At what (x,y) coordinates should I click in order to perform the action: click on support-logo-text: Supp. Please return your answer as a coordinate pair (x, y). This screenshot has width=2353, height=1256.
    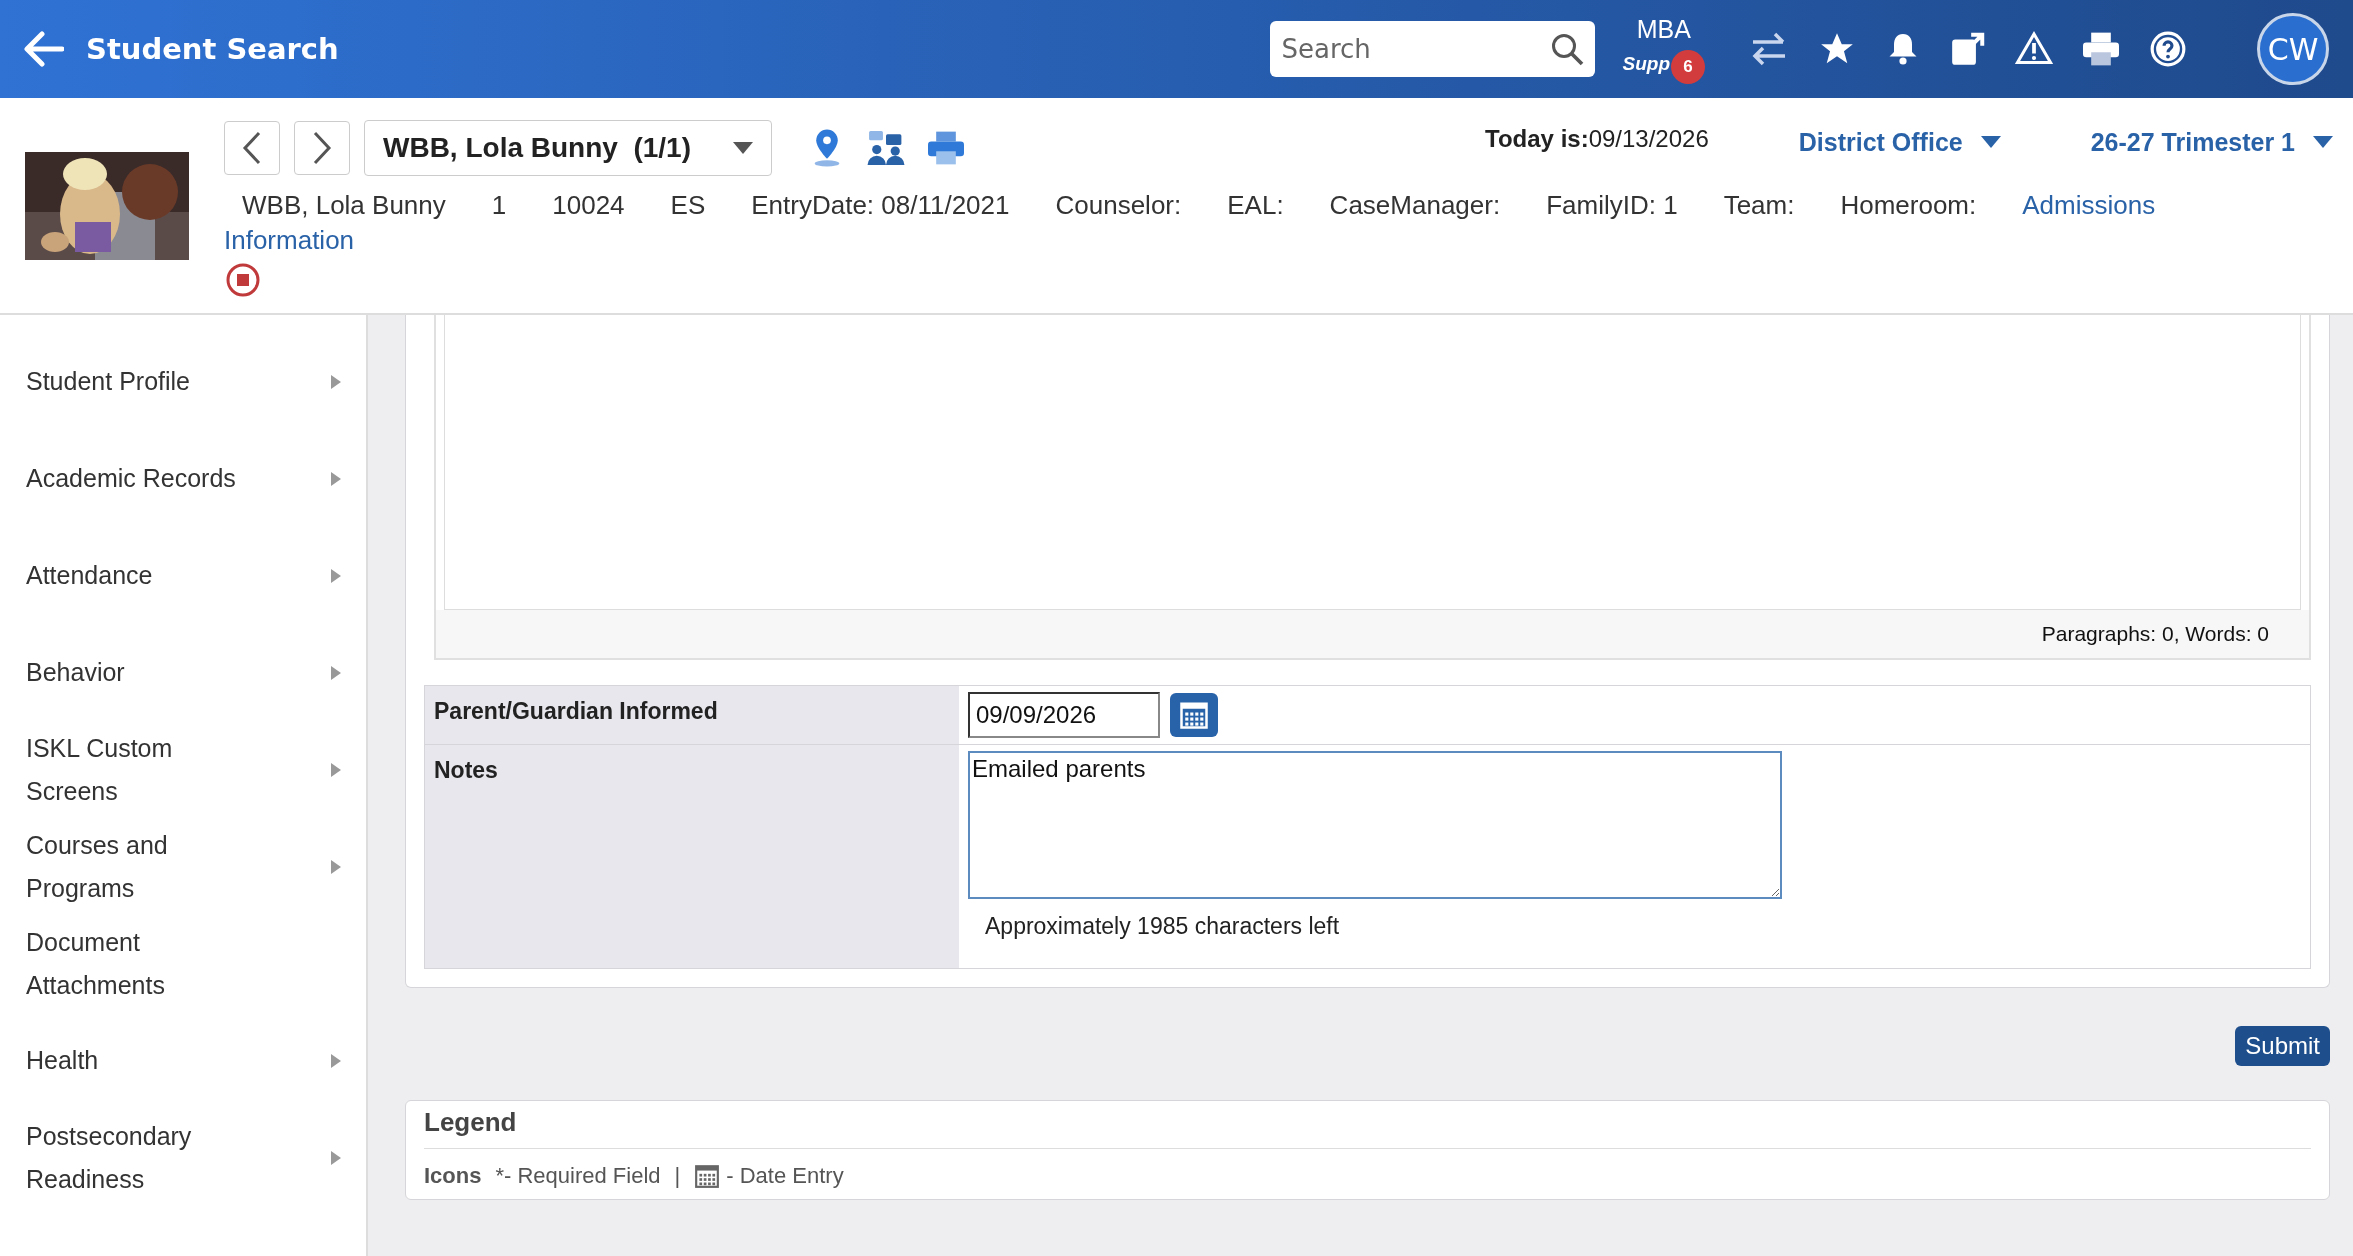
    Looking at the image, I should click on (1646, 63).